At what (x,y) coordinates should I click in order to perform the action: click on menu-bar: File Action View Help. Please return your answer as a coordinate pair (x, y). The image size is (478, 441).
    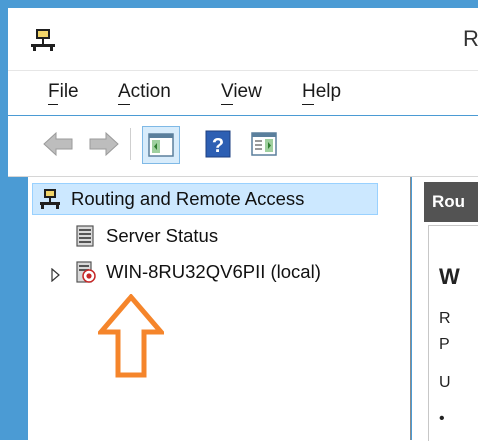
    Looking at the image, I should click on (243, 93).